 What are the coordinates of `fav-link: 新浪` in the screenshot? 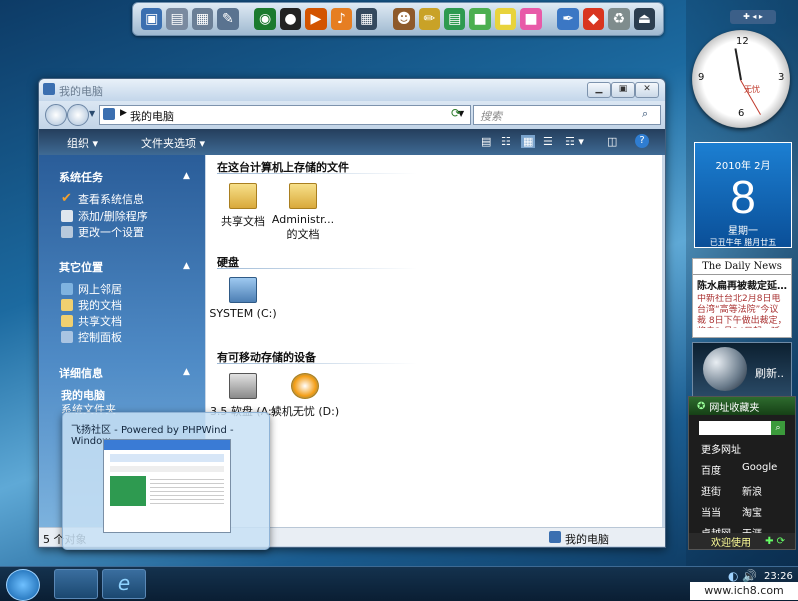 It's located at (762, 490).